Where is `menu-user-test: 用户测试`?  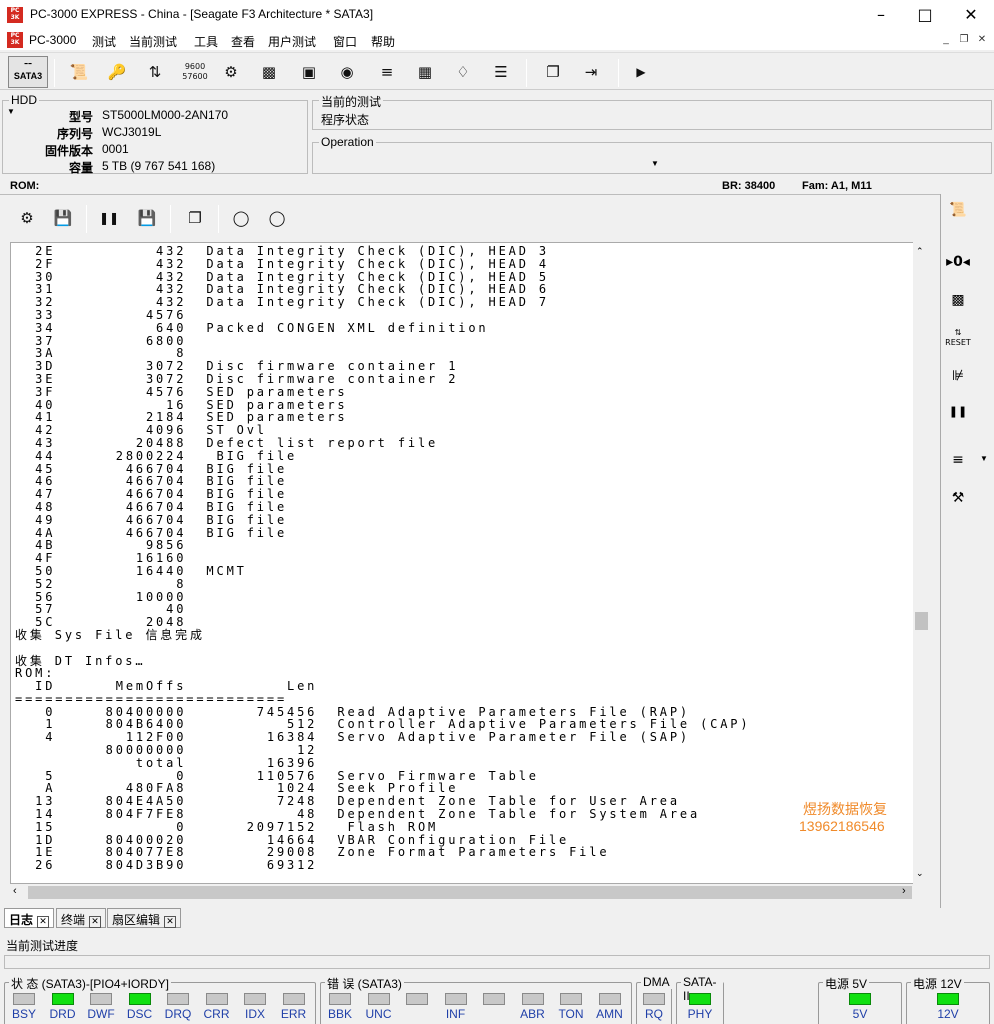
menu-user-test: 用户测试 is located at coordinates (292, 41).